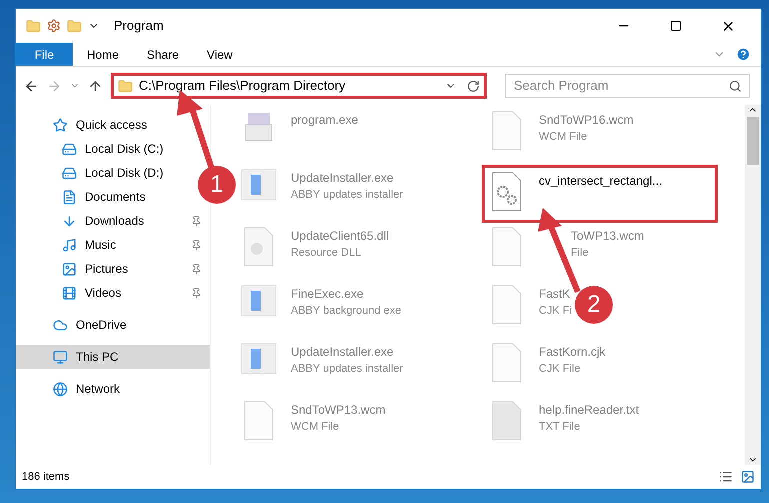 The width and height of the screenshot is (769, 503). What do you see at coordinates (44, 54) in the screenshot?
I see `ribbon-tab: File` at bounding box center [44, 54].